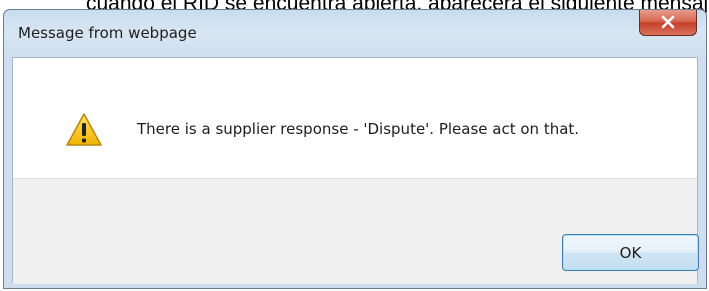  I want to click on close-button, so click(668, 23).